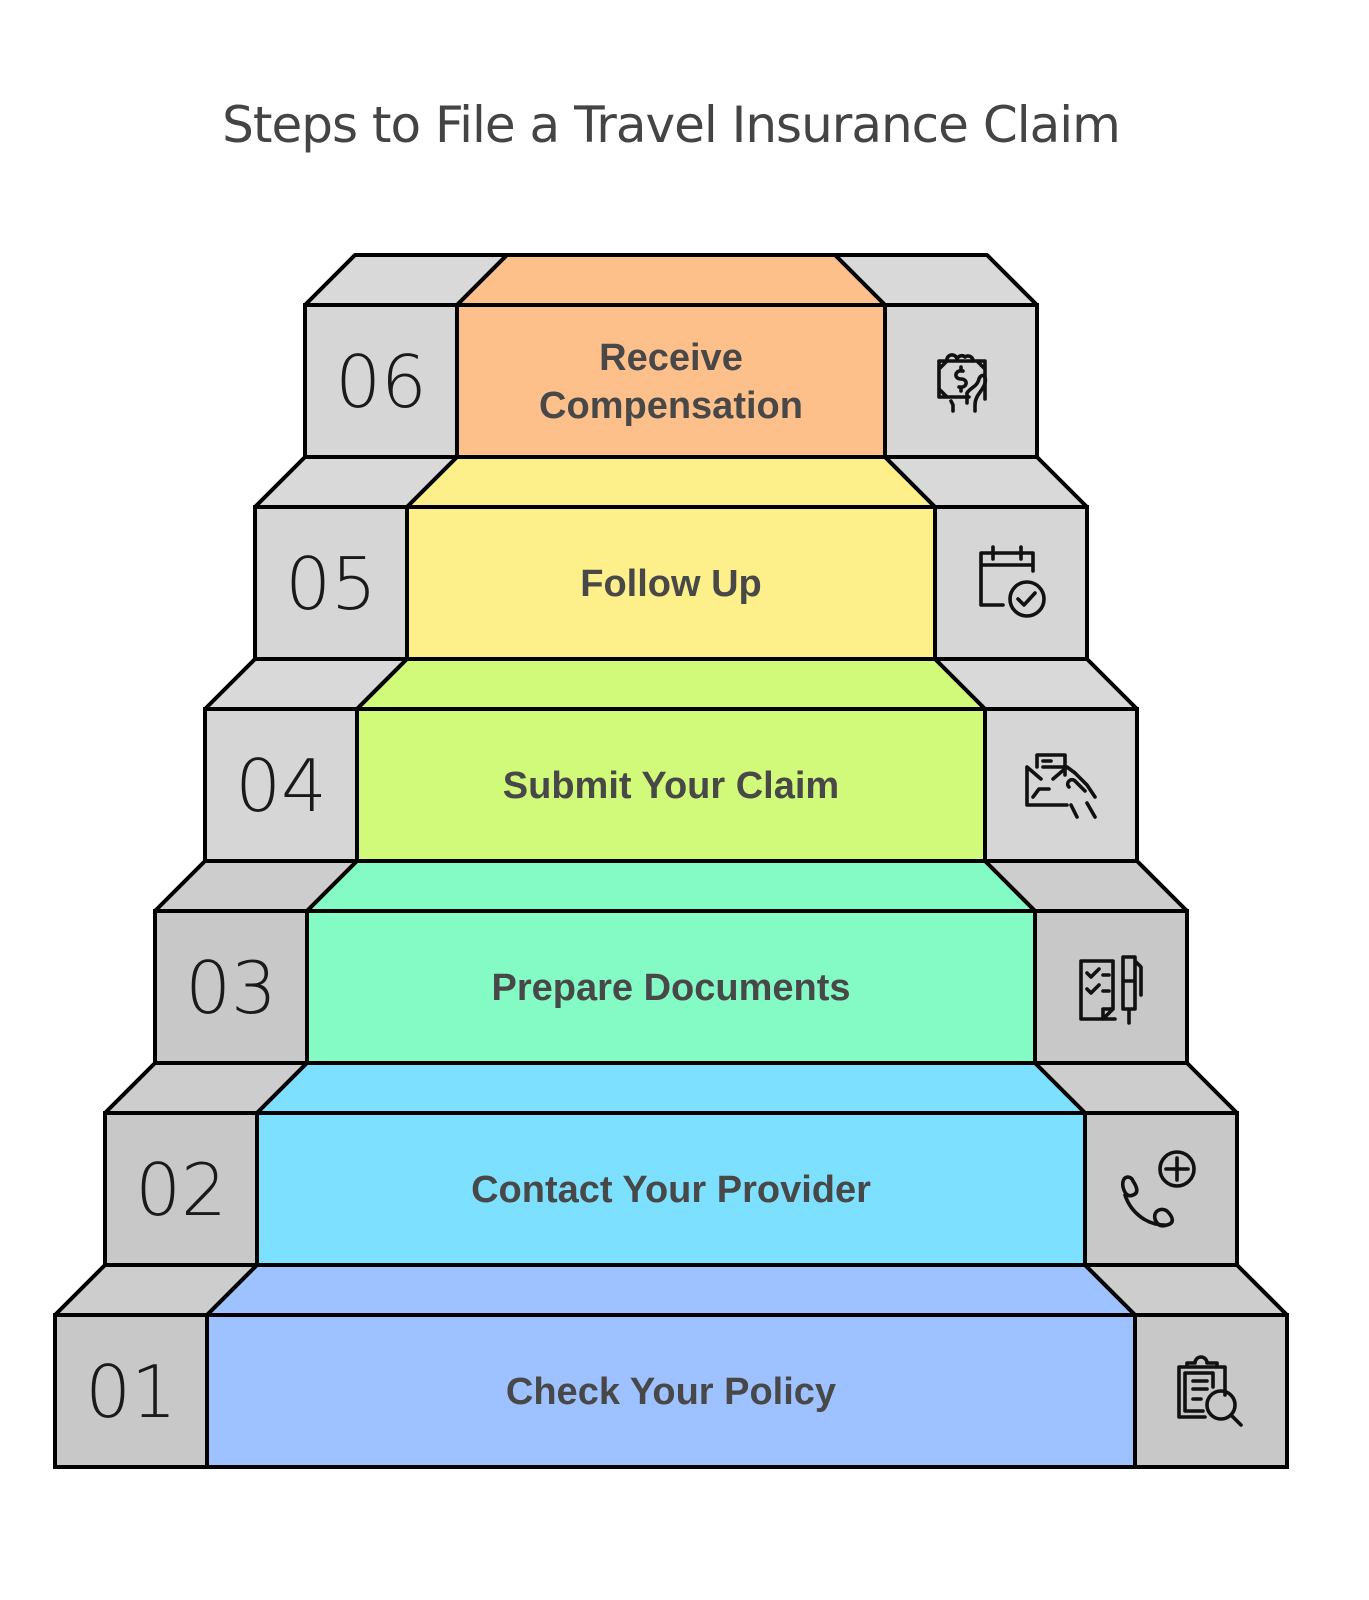 This screenshot has height=1600, width=1369. Describe the element at coordinates (671, 962) in the screenshot. I see `step-03: 03 Prepare Documents` at that location.